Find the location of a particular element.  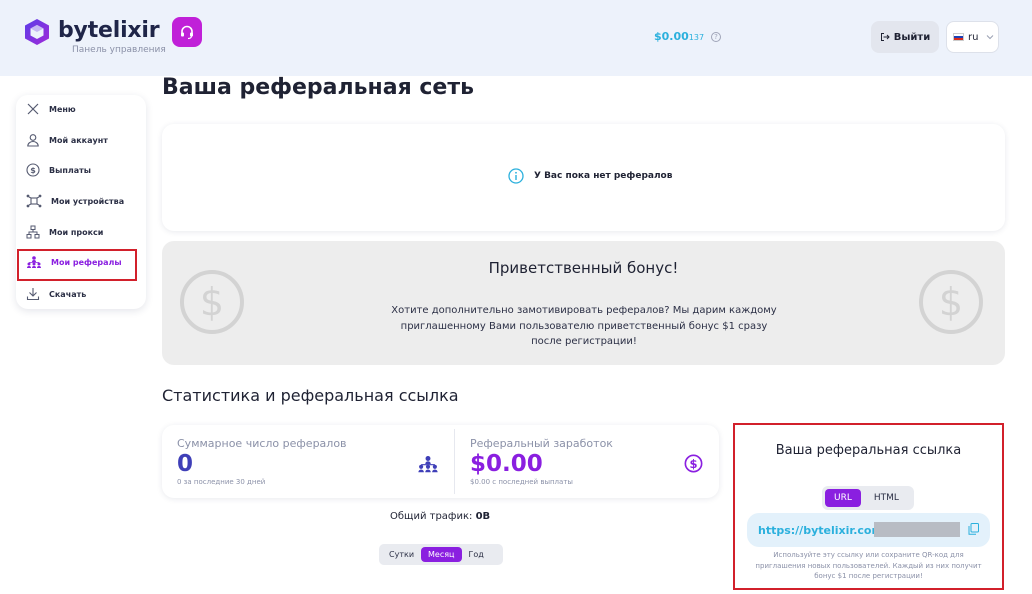

empty-message-text: У Вас пока нет рефералов is located at coordinates (603, 176).